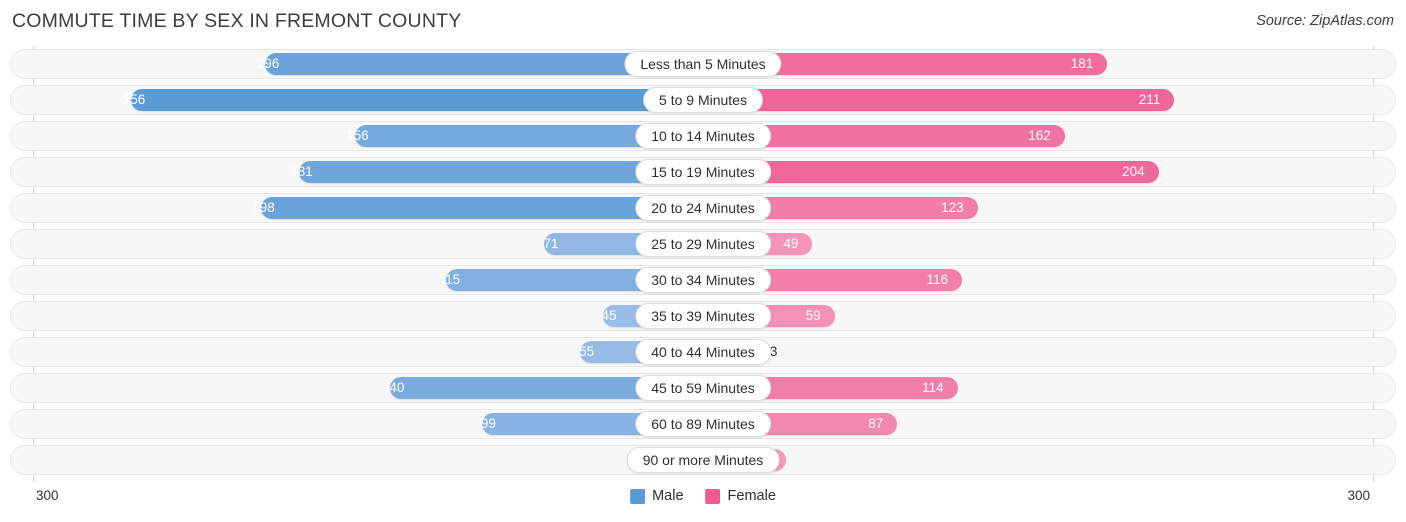 The height and width of the screenshot is (522, 1406). What do you see at coordinates (417, 100) in the screenshot?
I see `male-bar` at bounding box center [417, 100].